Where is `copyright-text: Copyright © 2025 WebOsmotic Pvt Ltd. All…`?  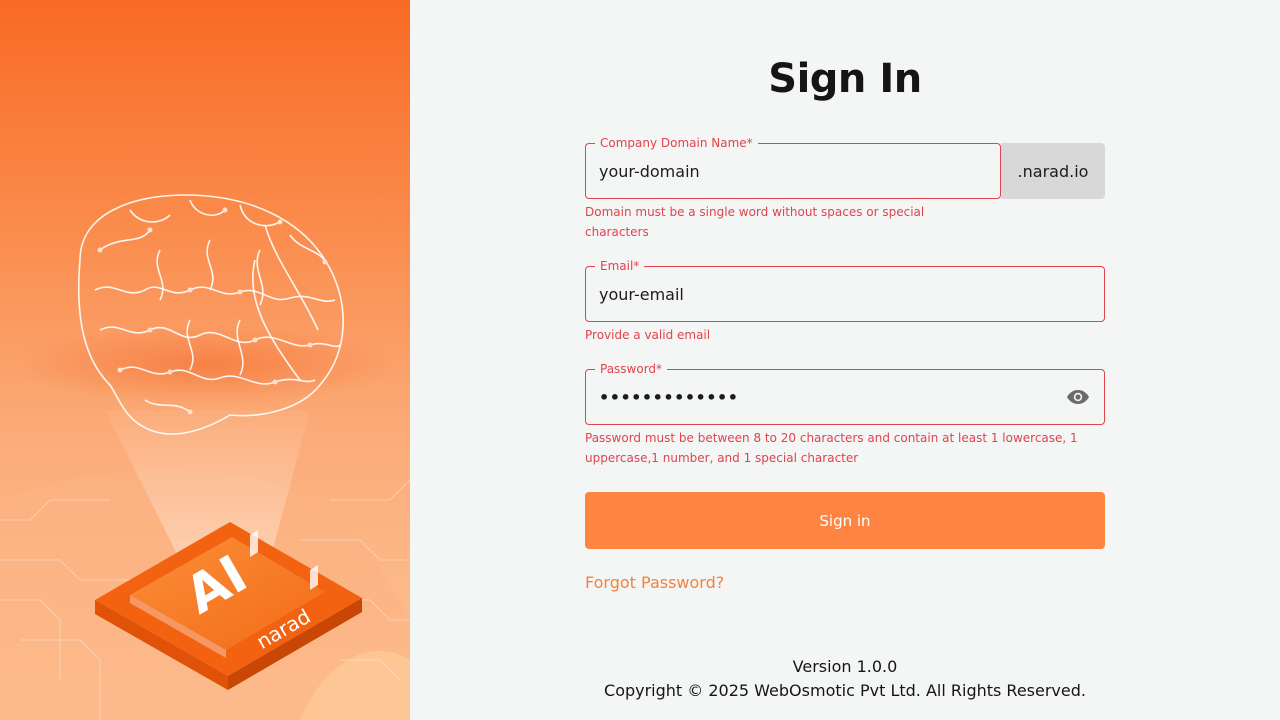 copyright-text: Copyright © 2025 WebOsmotic Pvt Ltd. All… is located at coordinates (845, 690).